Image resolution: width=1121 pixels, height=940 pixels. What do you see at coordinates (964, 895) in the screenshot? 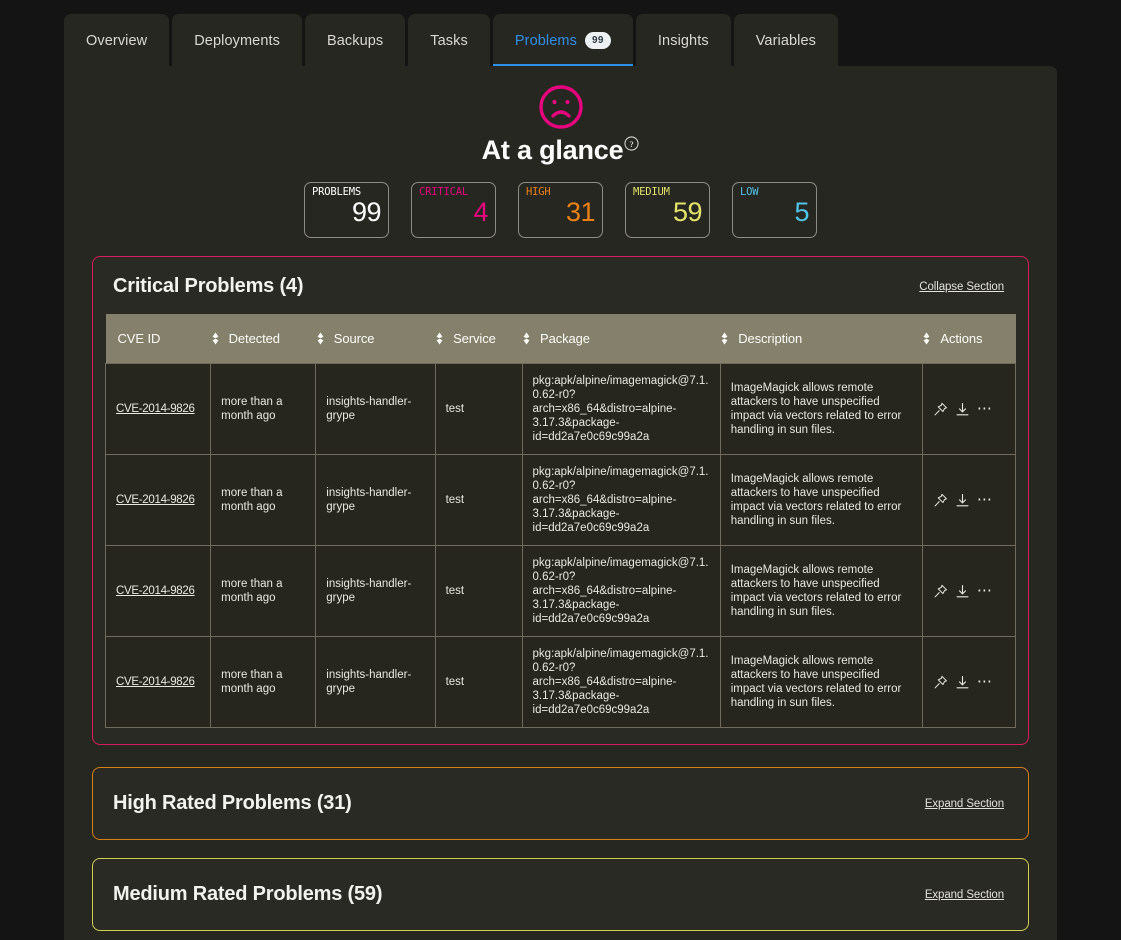
I see `expand-section-link-medium: Expand Section` at bounding box center [964, 895].